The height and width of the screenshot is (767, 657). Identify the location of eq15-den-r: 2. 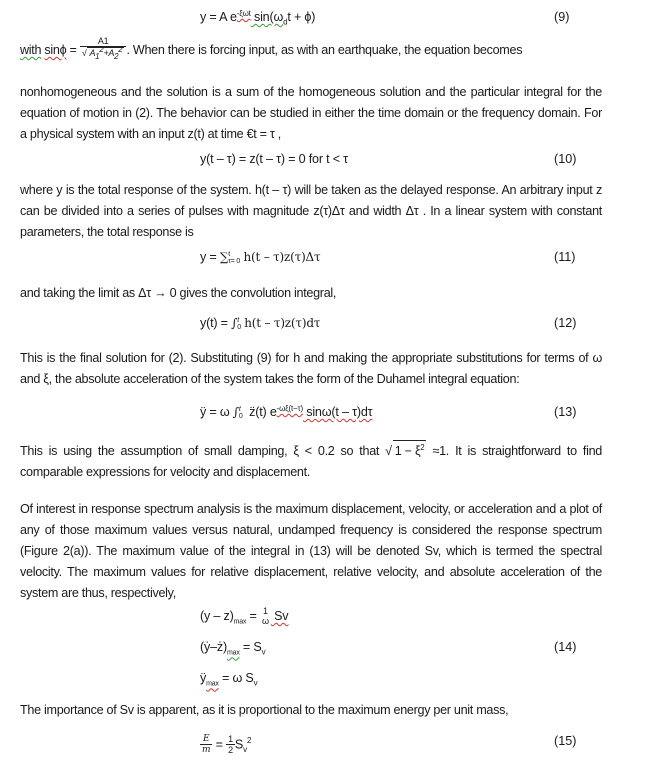
(230, 750).